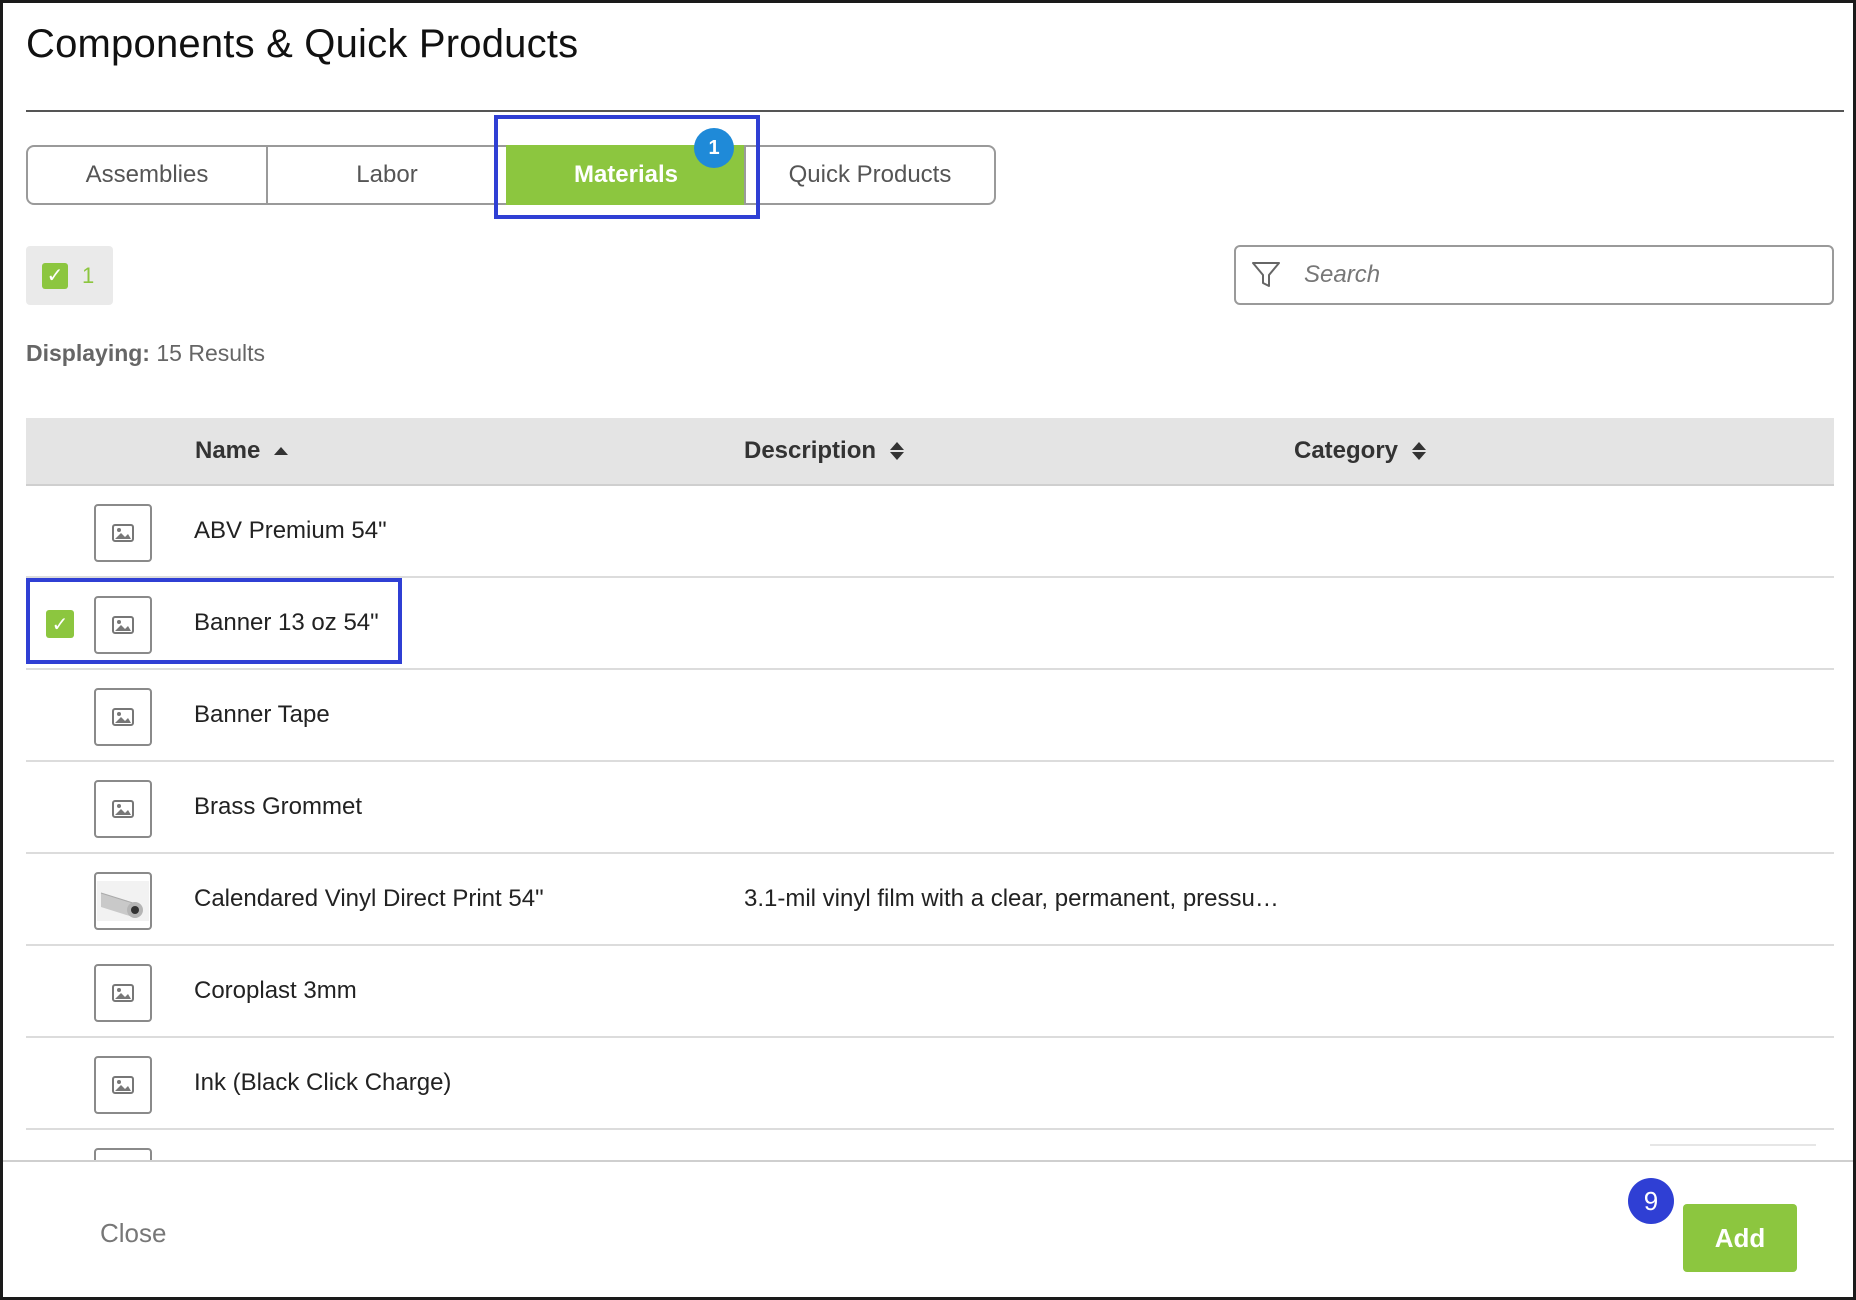 Image resolution: width=1856 pixels, height=1300 pixels. What do you see at coordinates (1733, 1145) in the screenshot?
I see `scroll-indicator` at bounding box center [1733, 1145].